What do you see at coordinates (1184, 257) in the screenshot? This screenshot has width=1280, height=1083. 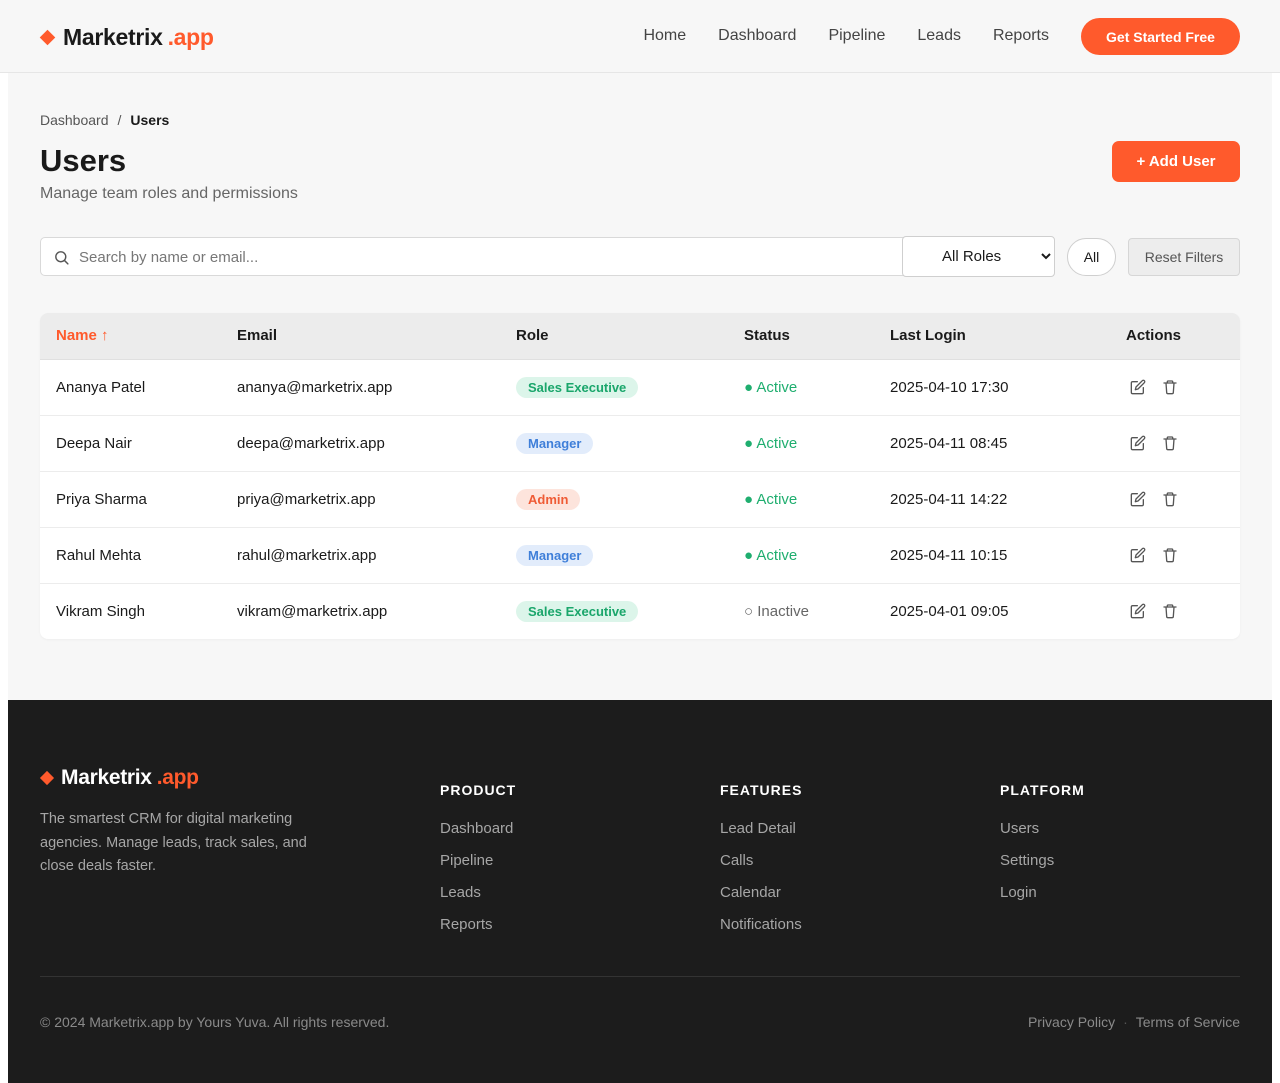 I see `reset-filters-button: Reset Filters` at bounding box center [1184, 257].